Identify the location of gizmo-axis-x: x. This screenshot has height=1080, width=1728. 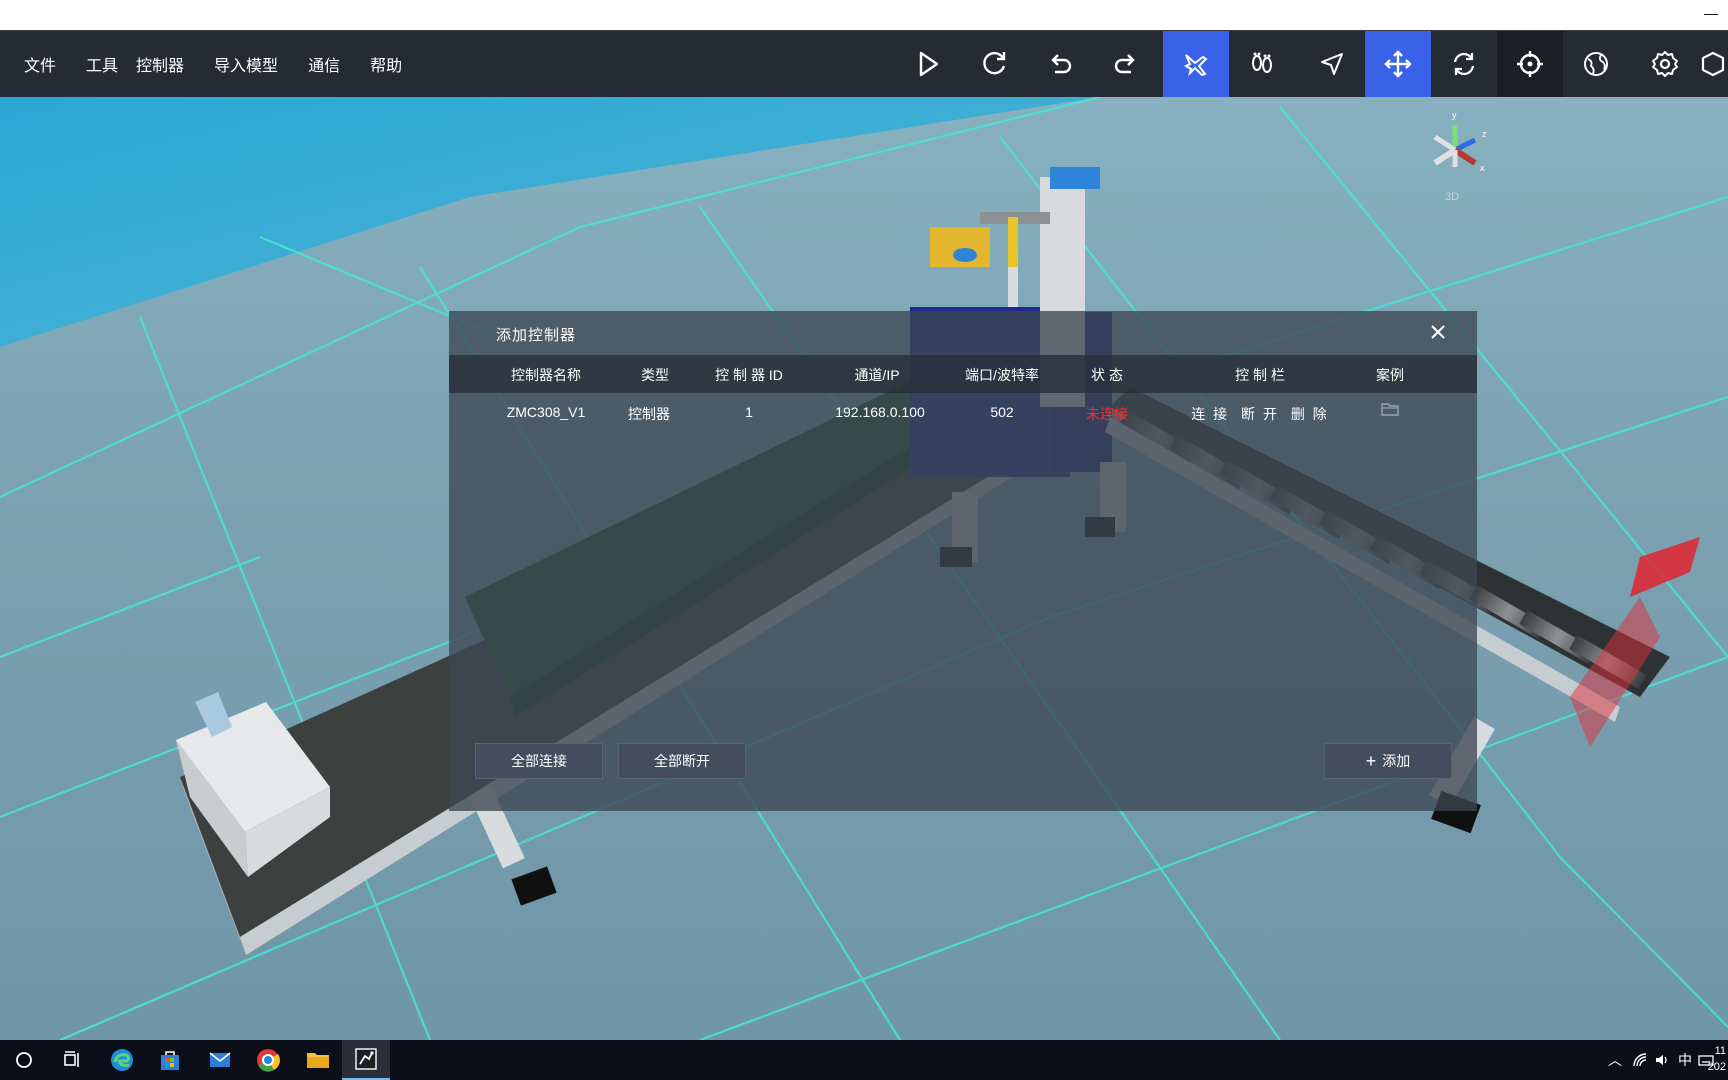
(1482, 168).